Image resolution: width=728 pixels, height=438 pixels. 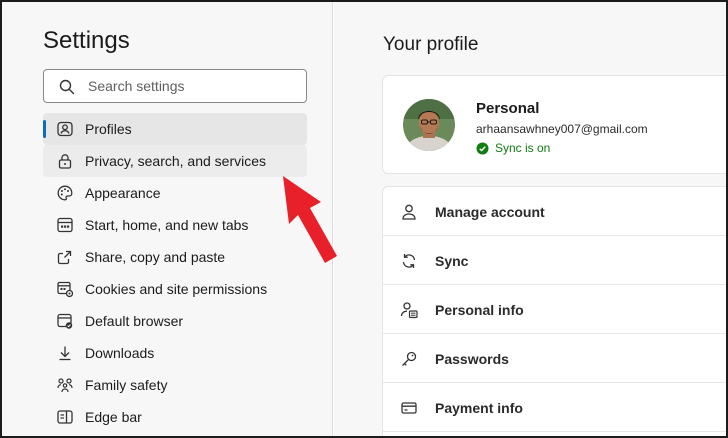 I want to click on profile-name: Personal, so click(x=508, y=108).